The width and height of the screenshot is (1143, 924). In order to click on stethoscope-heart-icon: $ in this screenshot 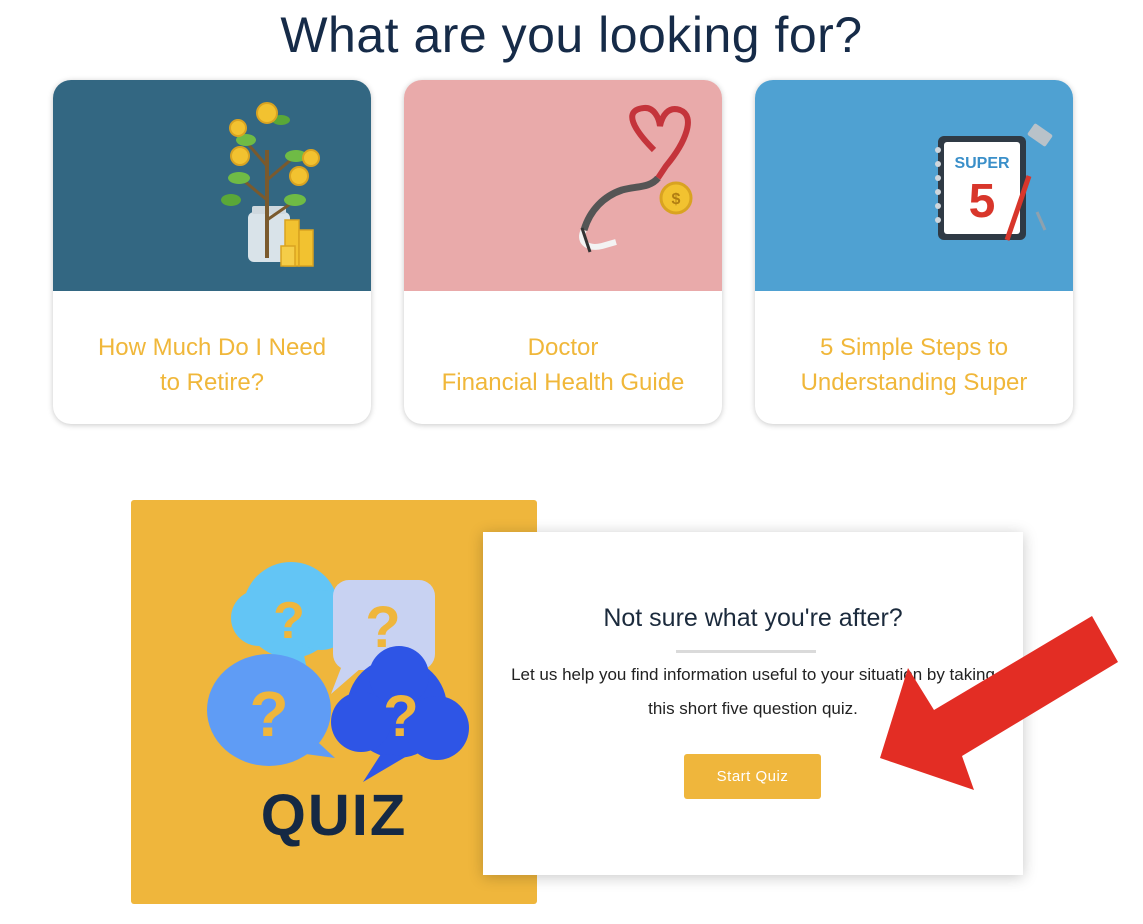, I will do `click(563, 185)`.